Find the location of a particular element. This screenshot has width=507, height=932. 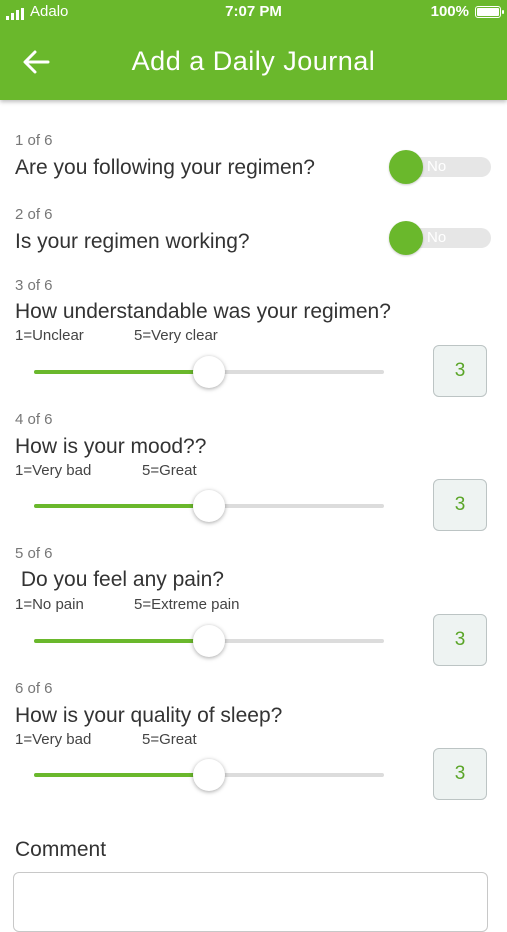

regimen-following-toggle: No is located at coordinates (440, 167).